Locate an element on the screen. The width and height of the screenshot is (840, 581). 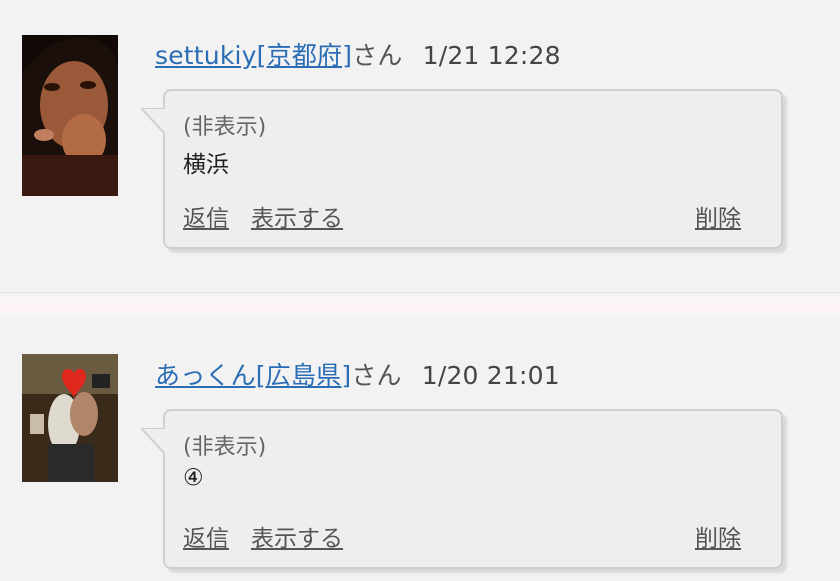
comment-meta: あっくん[広島県]さん 1/20 21:01 is located at coordinates (357, 374).